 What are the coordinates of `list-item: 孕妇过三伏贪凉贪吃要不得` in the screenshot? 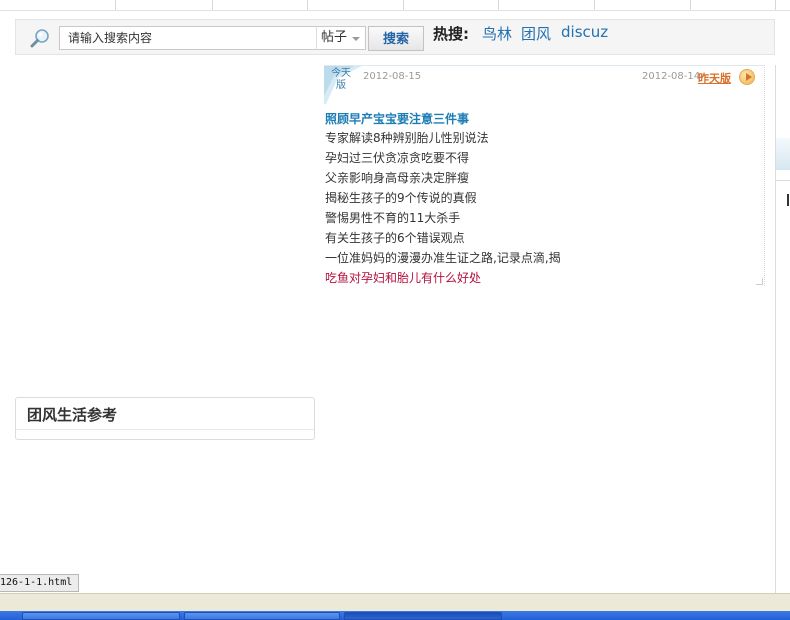 It's located at (443, 158).